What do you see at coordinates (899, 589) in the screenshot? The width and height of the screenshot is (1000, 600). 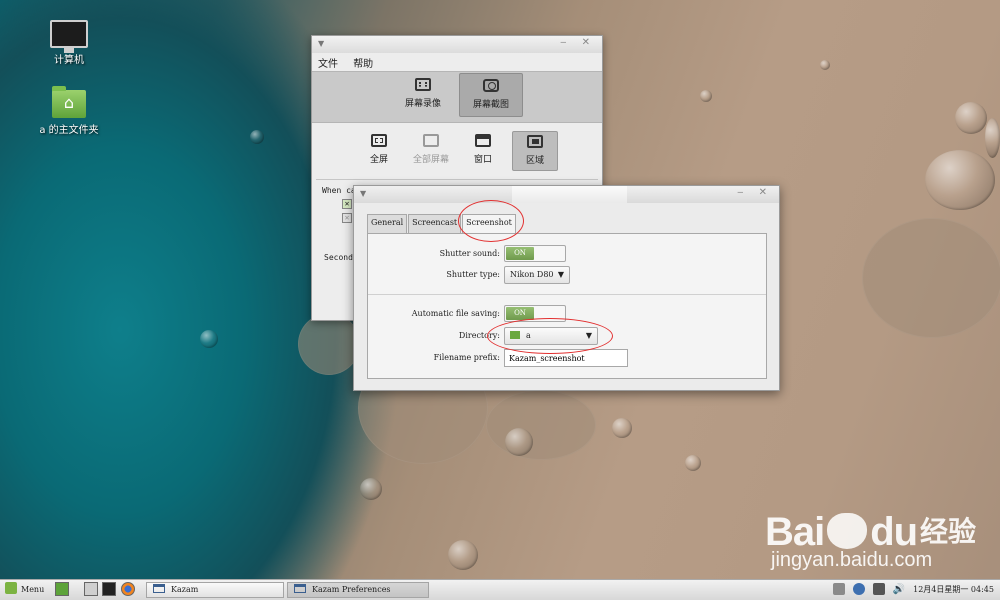 I see `volume-icon: 🔊` at bounding box center [899, 589].